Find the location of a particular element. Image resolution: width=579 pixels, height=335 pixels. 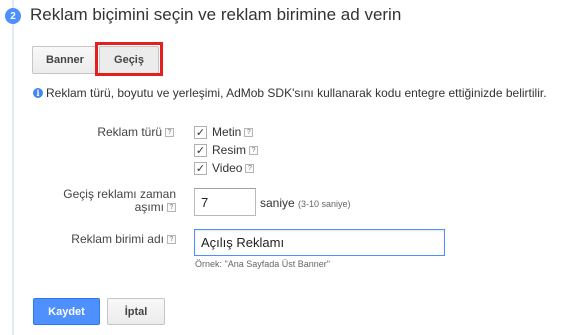

checkbox-resim-label: Resim? is located at coordinates (235, 150).